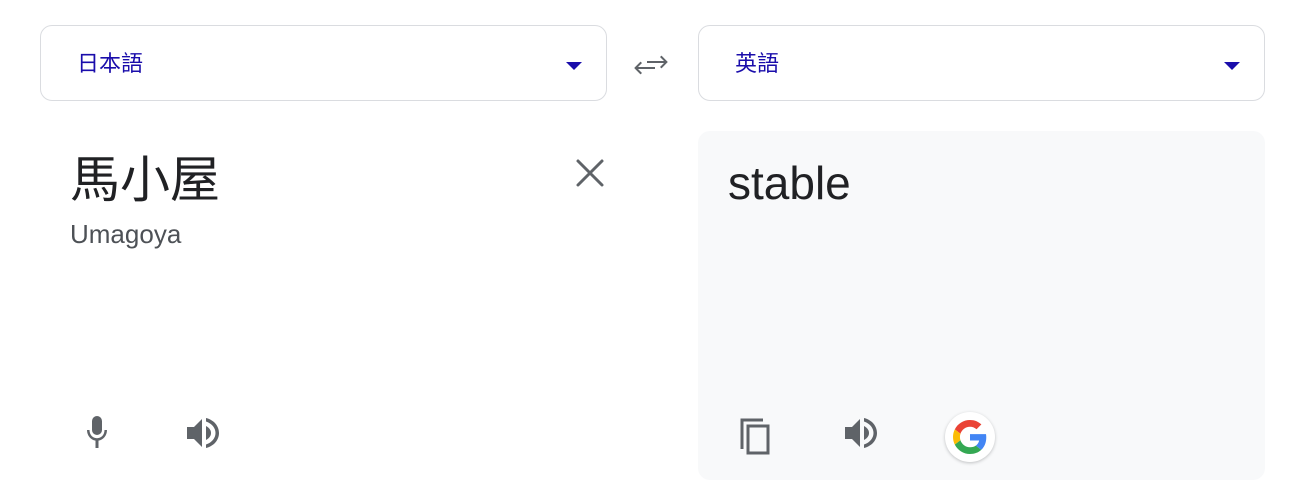 Image resolution: width=1300 pixels, height=504 pixels. I want to click on source-language-select: 日本語, so click(323, 63).